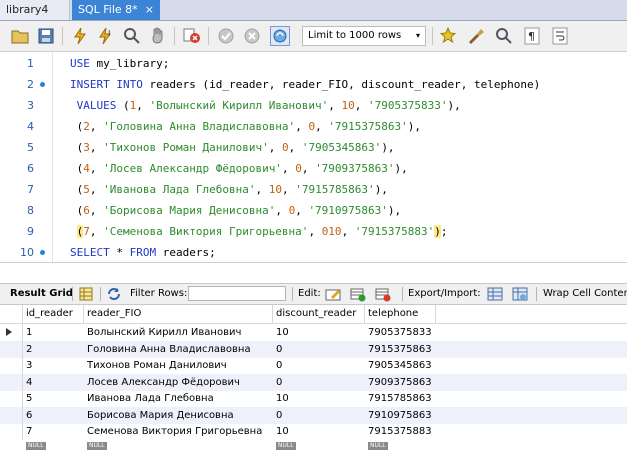 This screenshot has height=462, width=627. Describe the element at coordinates (192, 36) in the screenshot. I see `toggle-error-icon` at that location.